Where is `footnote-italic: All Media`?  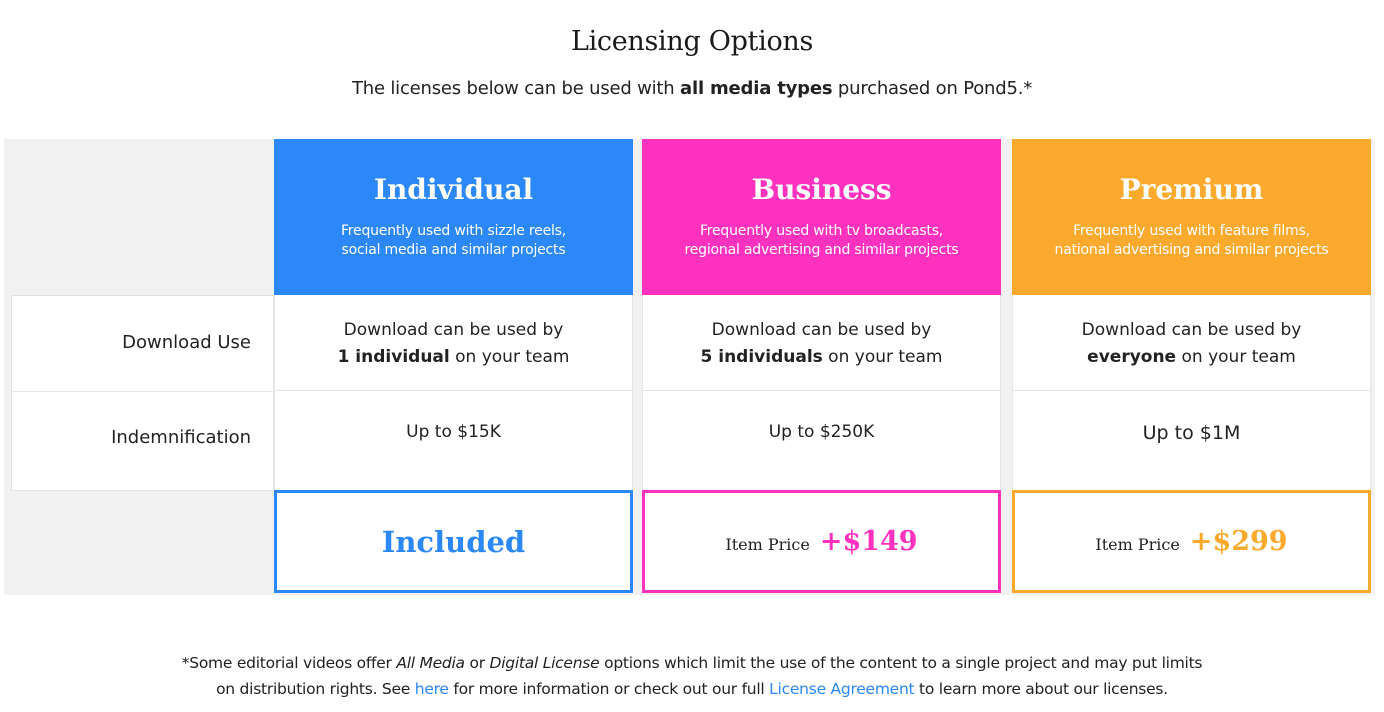 footnote-italic: All Media is located at coordinates (430, 663).